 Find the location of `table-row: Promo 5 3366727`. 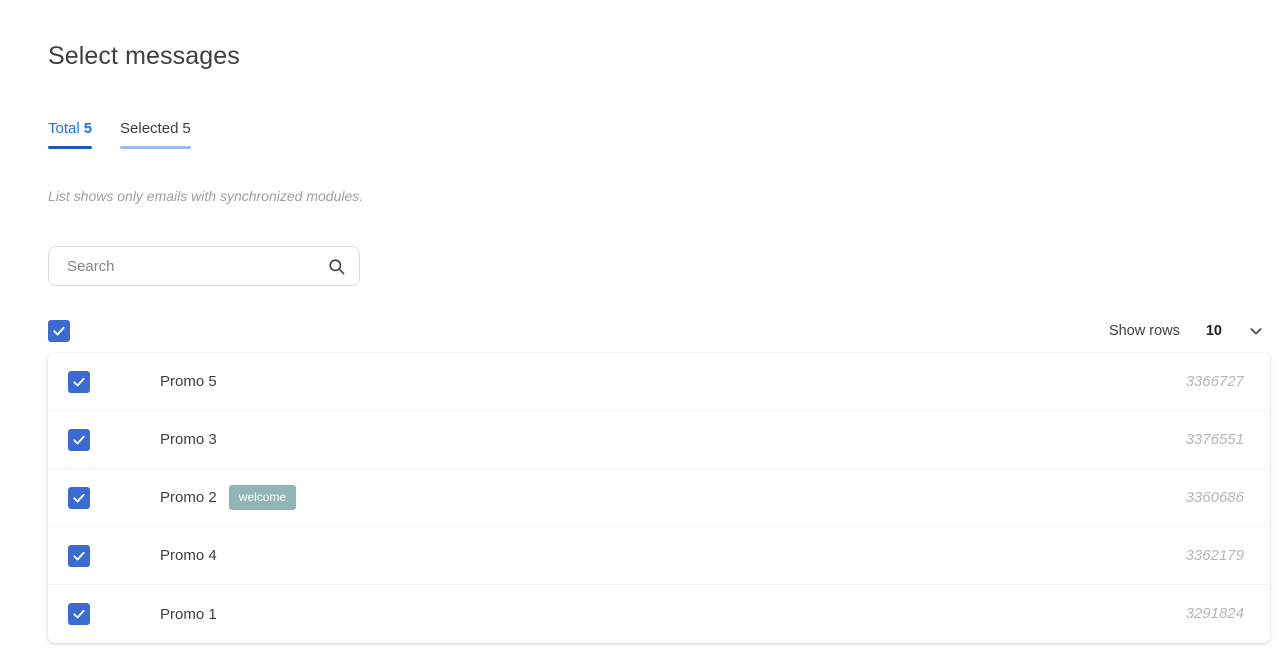

table-row: Promo 5 3366727 is located at coordinates (659, 382).